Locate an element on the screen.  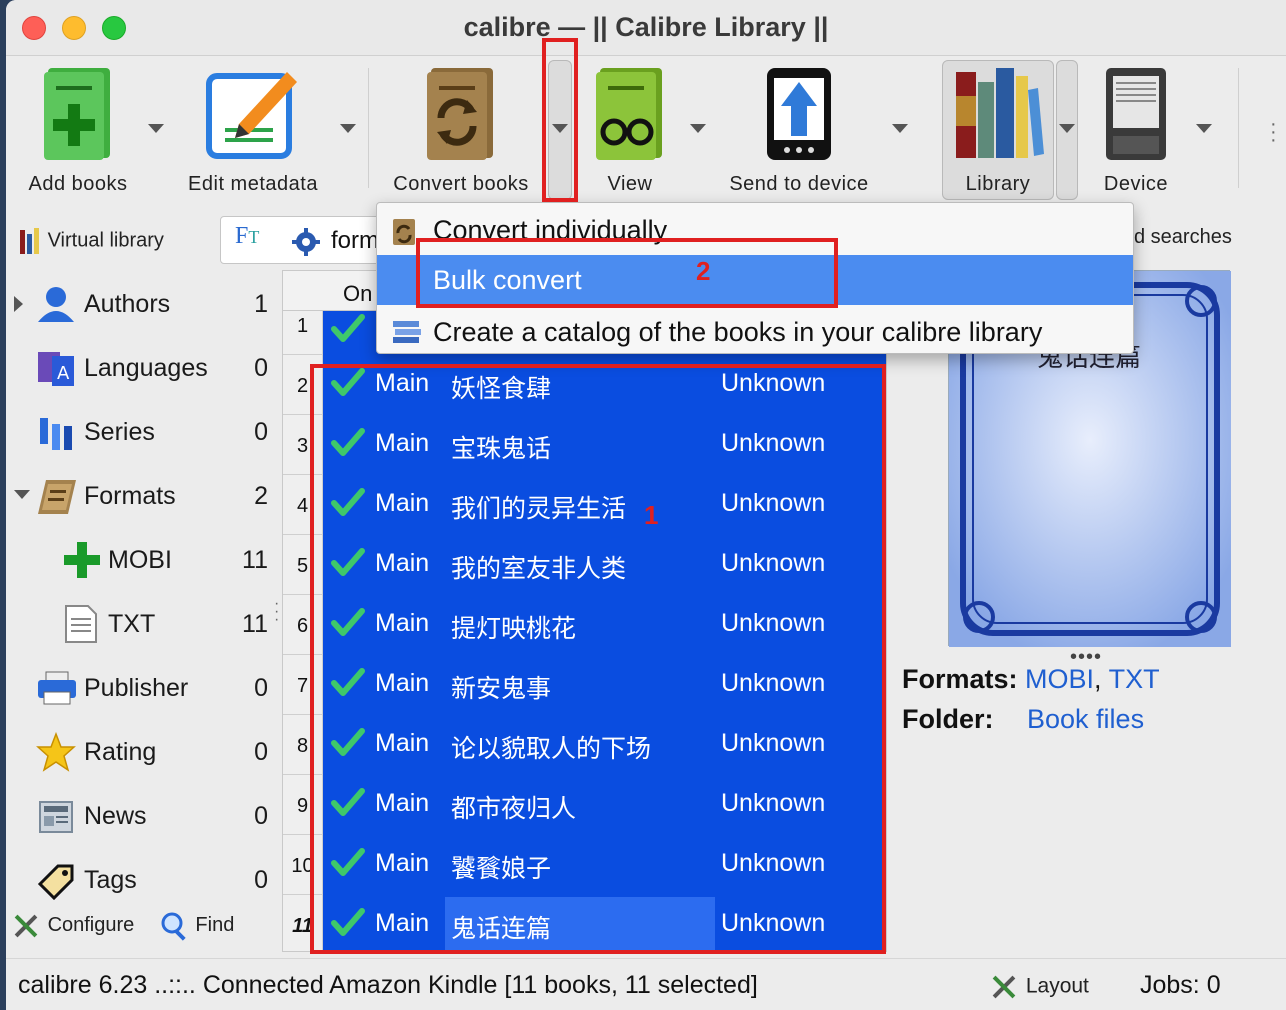
library-dropdown-arrow is located at coordinates (1067, 128).